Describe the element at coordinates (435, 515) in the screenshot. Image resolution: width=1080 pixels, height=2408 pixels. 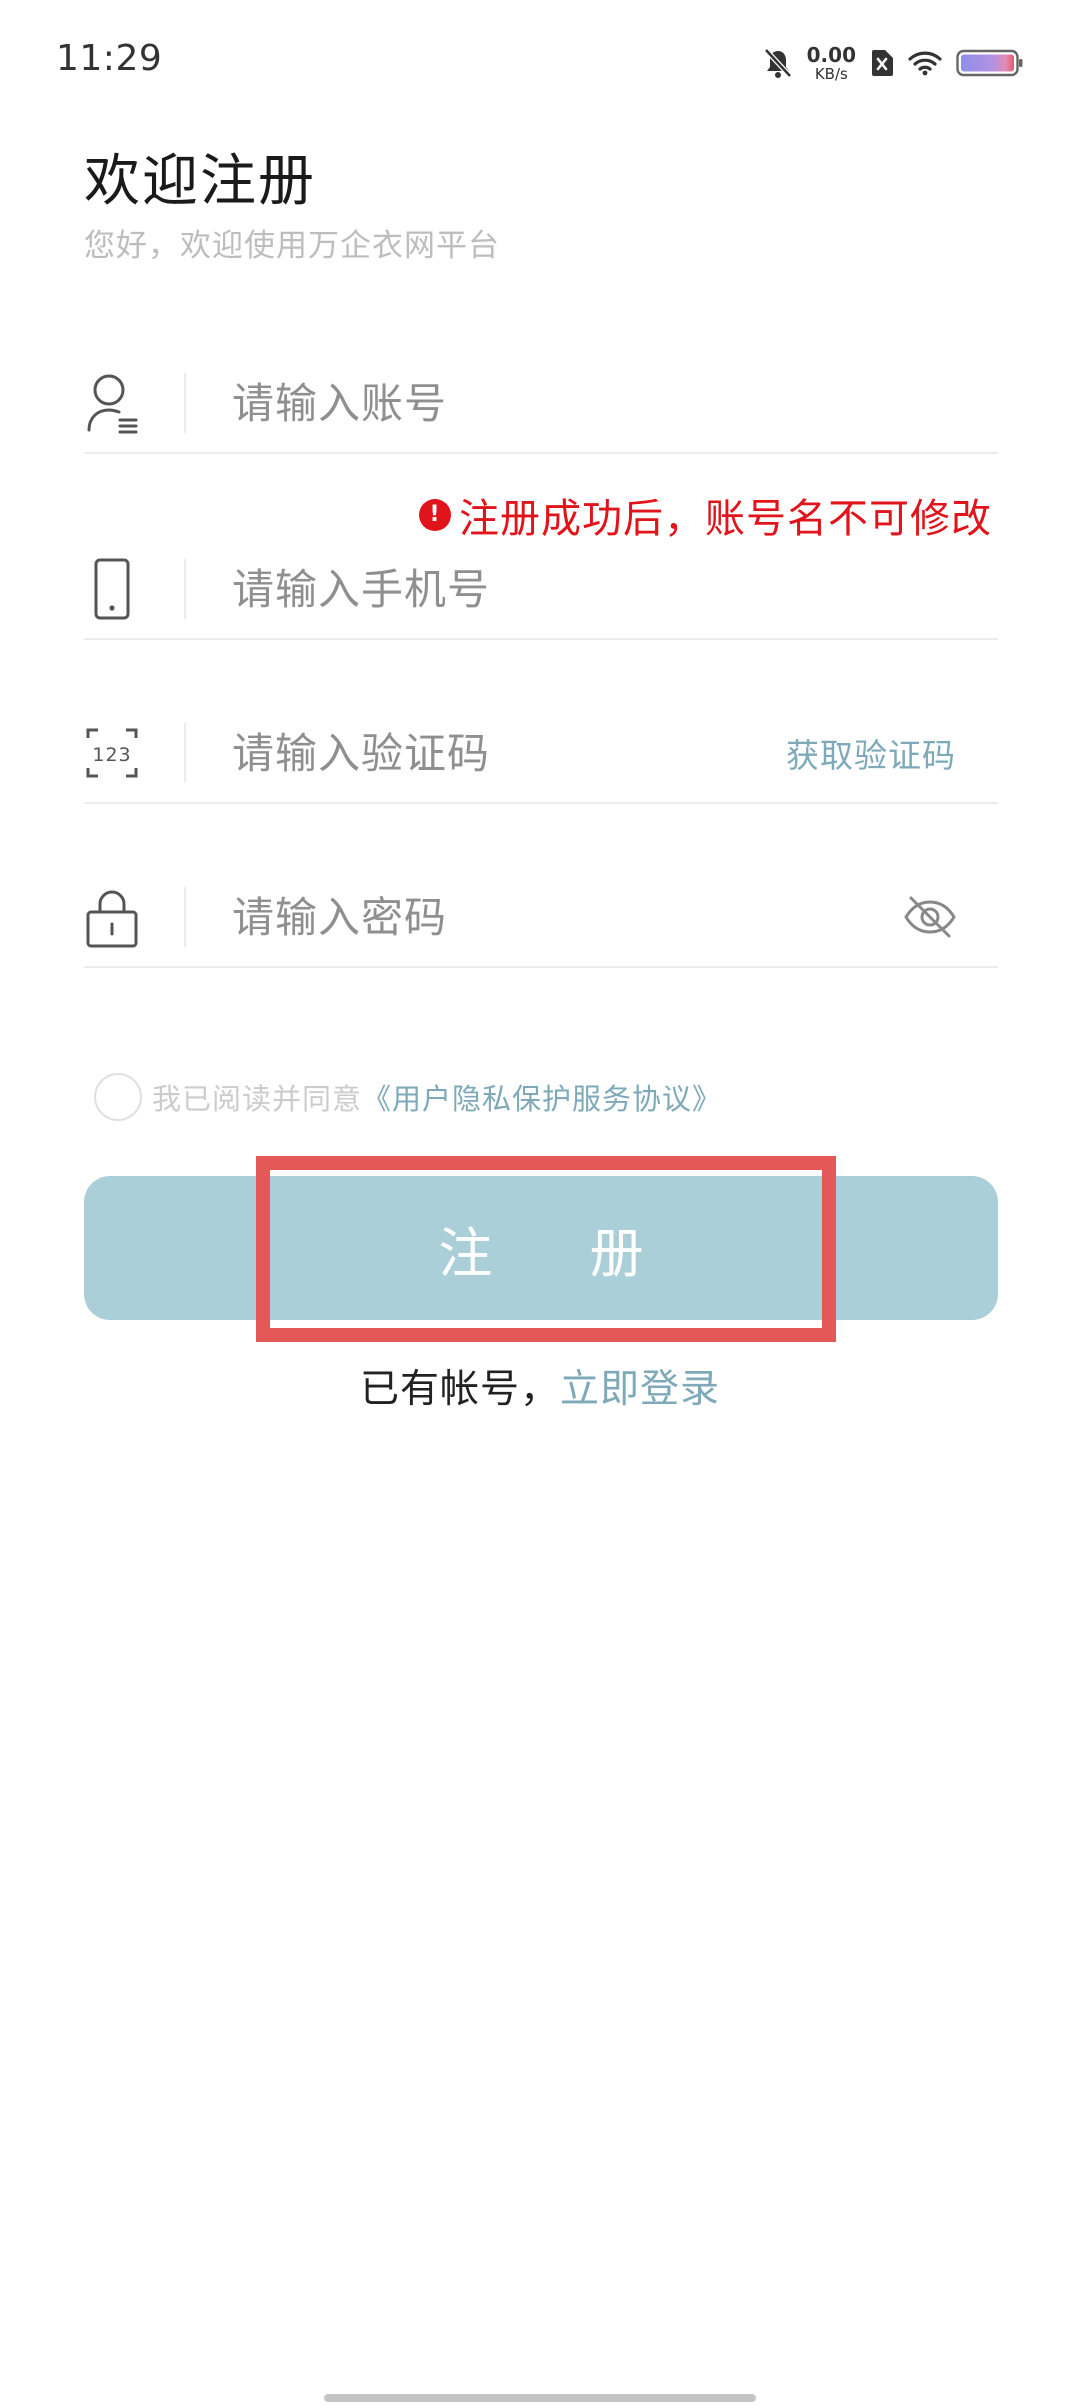
I see `warning-icon: !` at that location.